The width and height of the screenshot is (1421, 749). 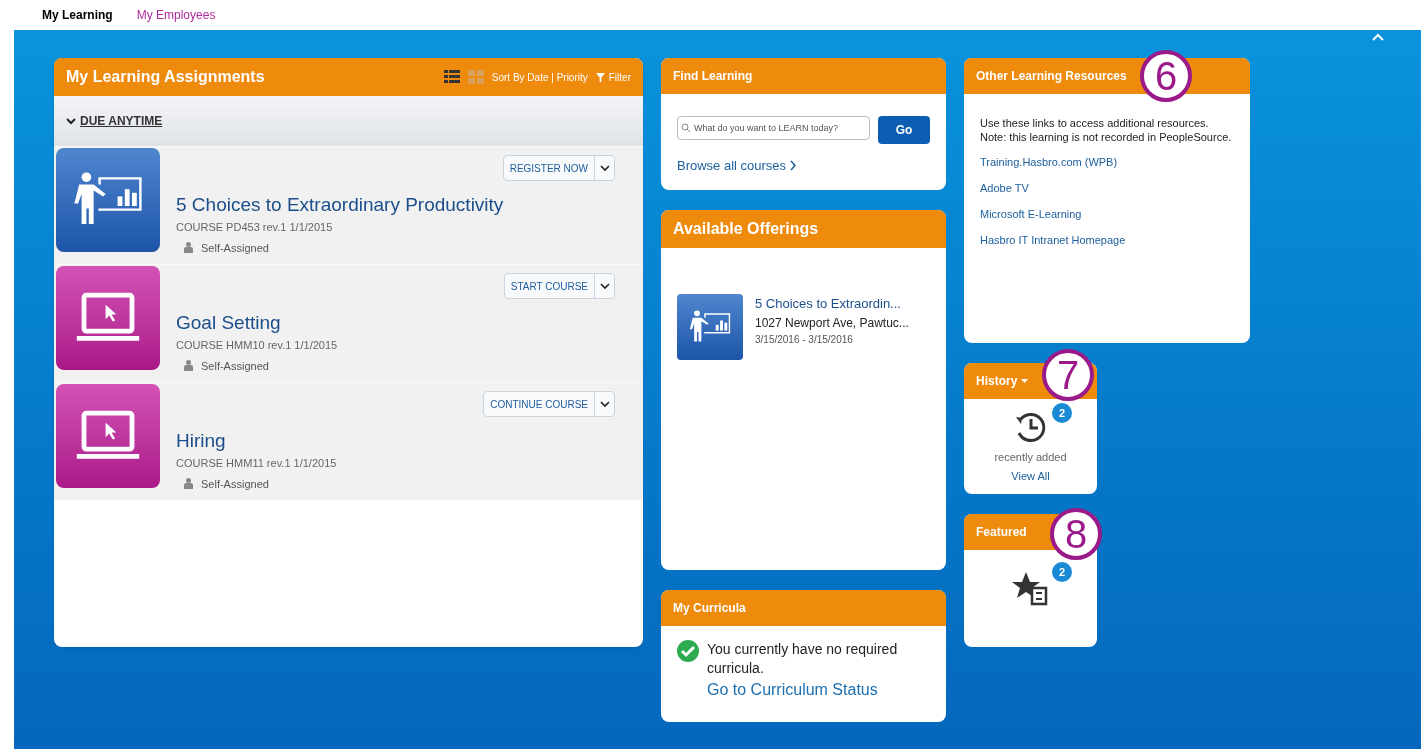 I want to click on course-title-link: Hiring, so click(x=395, y=441).